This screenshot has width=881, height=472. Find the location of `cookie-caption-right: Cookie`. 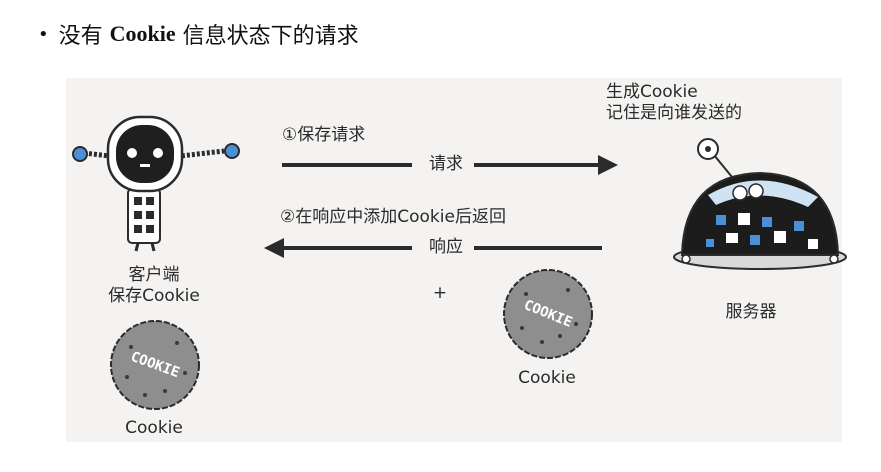

cookie-caption-right: Cookie is located at coordinates (547, 378).